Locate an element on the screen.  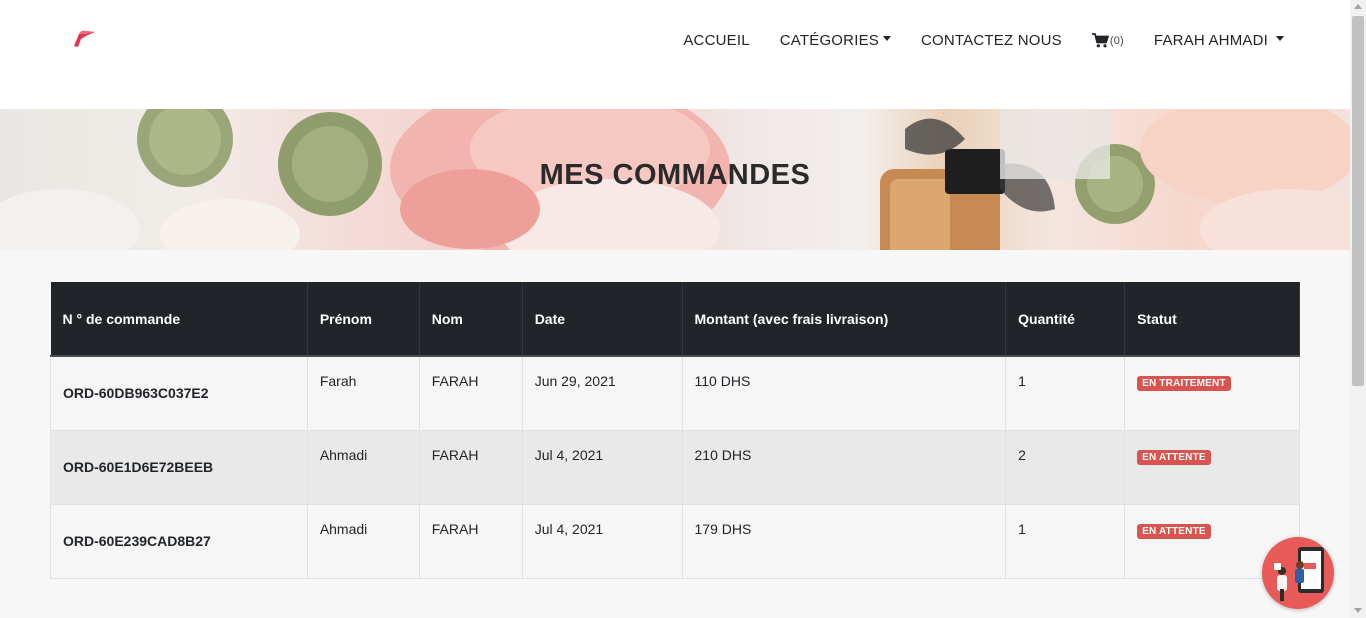
col-header-order-number: N ° de commande is located at coordinates (179, 319).